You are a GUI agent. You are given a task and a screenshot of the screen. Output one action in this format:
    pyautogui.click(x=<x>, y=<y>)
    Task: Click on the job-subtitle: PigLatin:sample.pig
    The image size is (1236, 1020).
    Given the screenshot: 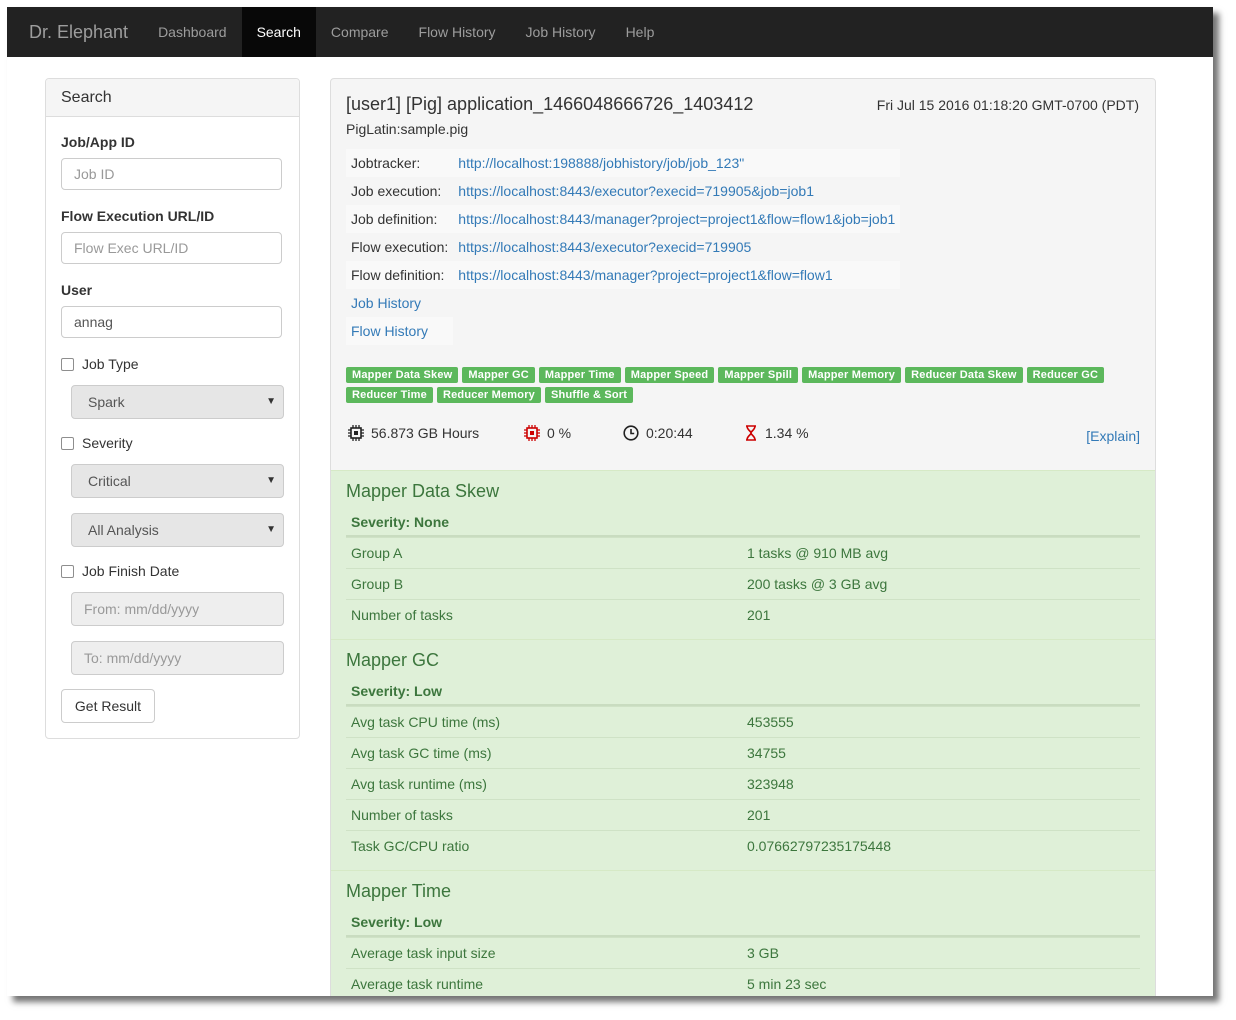 What is the action you would take?
    pyautogui.click(x=407, y=129)
    